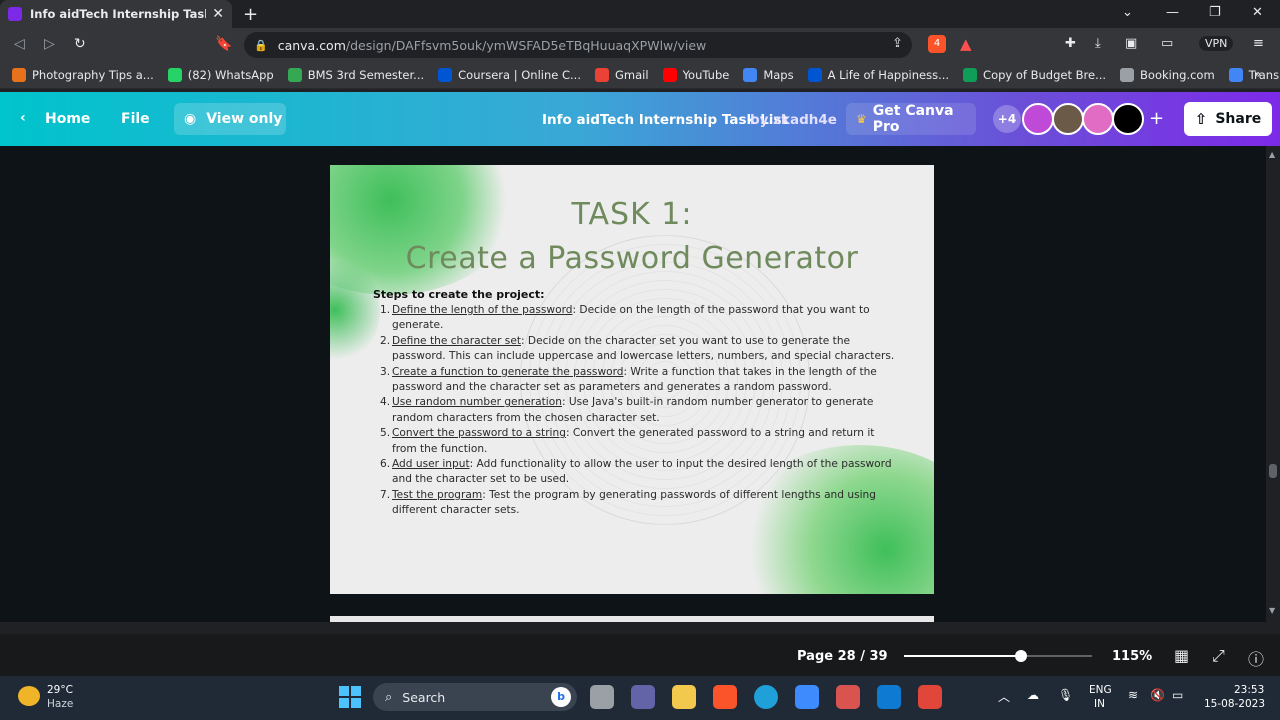 The image size is (1280, 720). I want to click on reload-icon: ↻, so click(80, 44).